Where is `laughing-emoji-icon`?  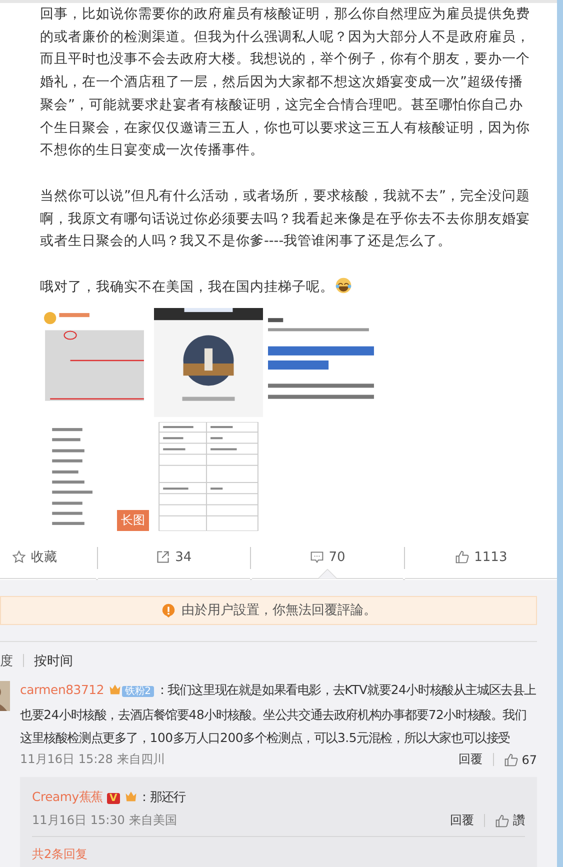 laughing-emoji-icon is located at coordinates (343, 285).